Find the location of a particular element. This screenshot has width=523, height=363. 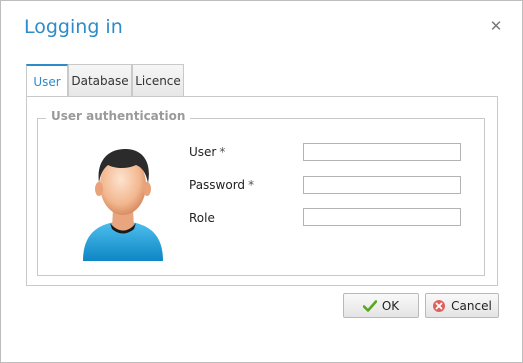

role-label: Role is located at coordinates (202, 218).